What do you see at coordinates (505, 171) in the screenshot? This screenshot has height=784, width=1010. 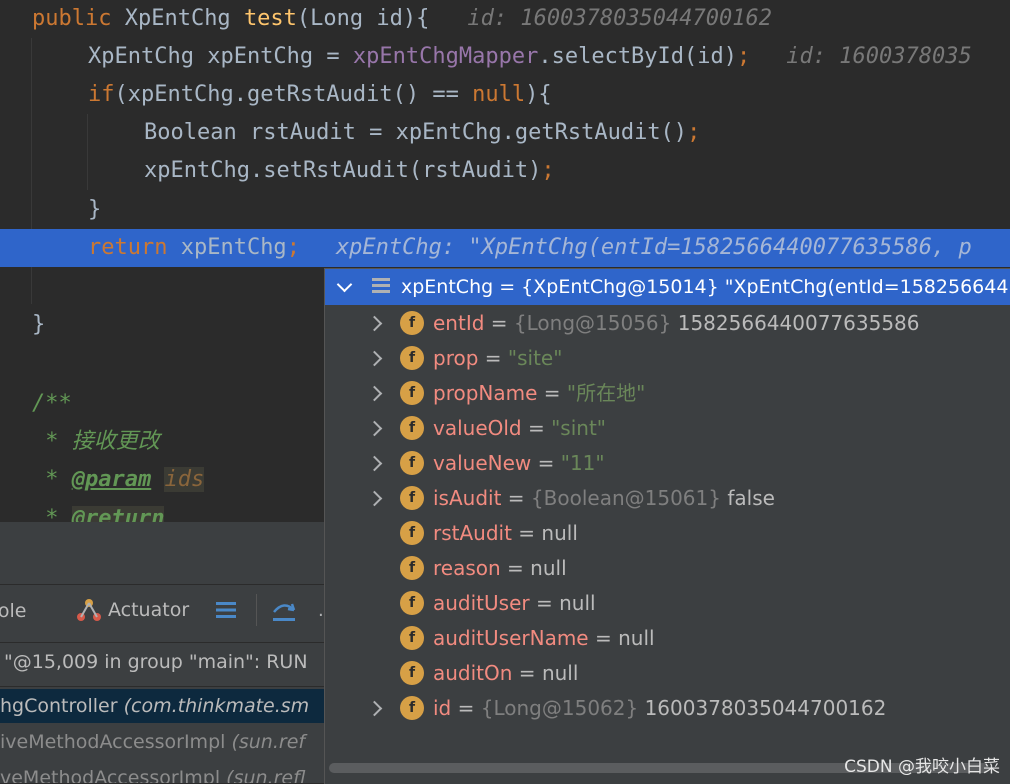 I see `code-line-5: xpEntChg.setRstAudit(rstAudit);` at bounding box center [505, 171].